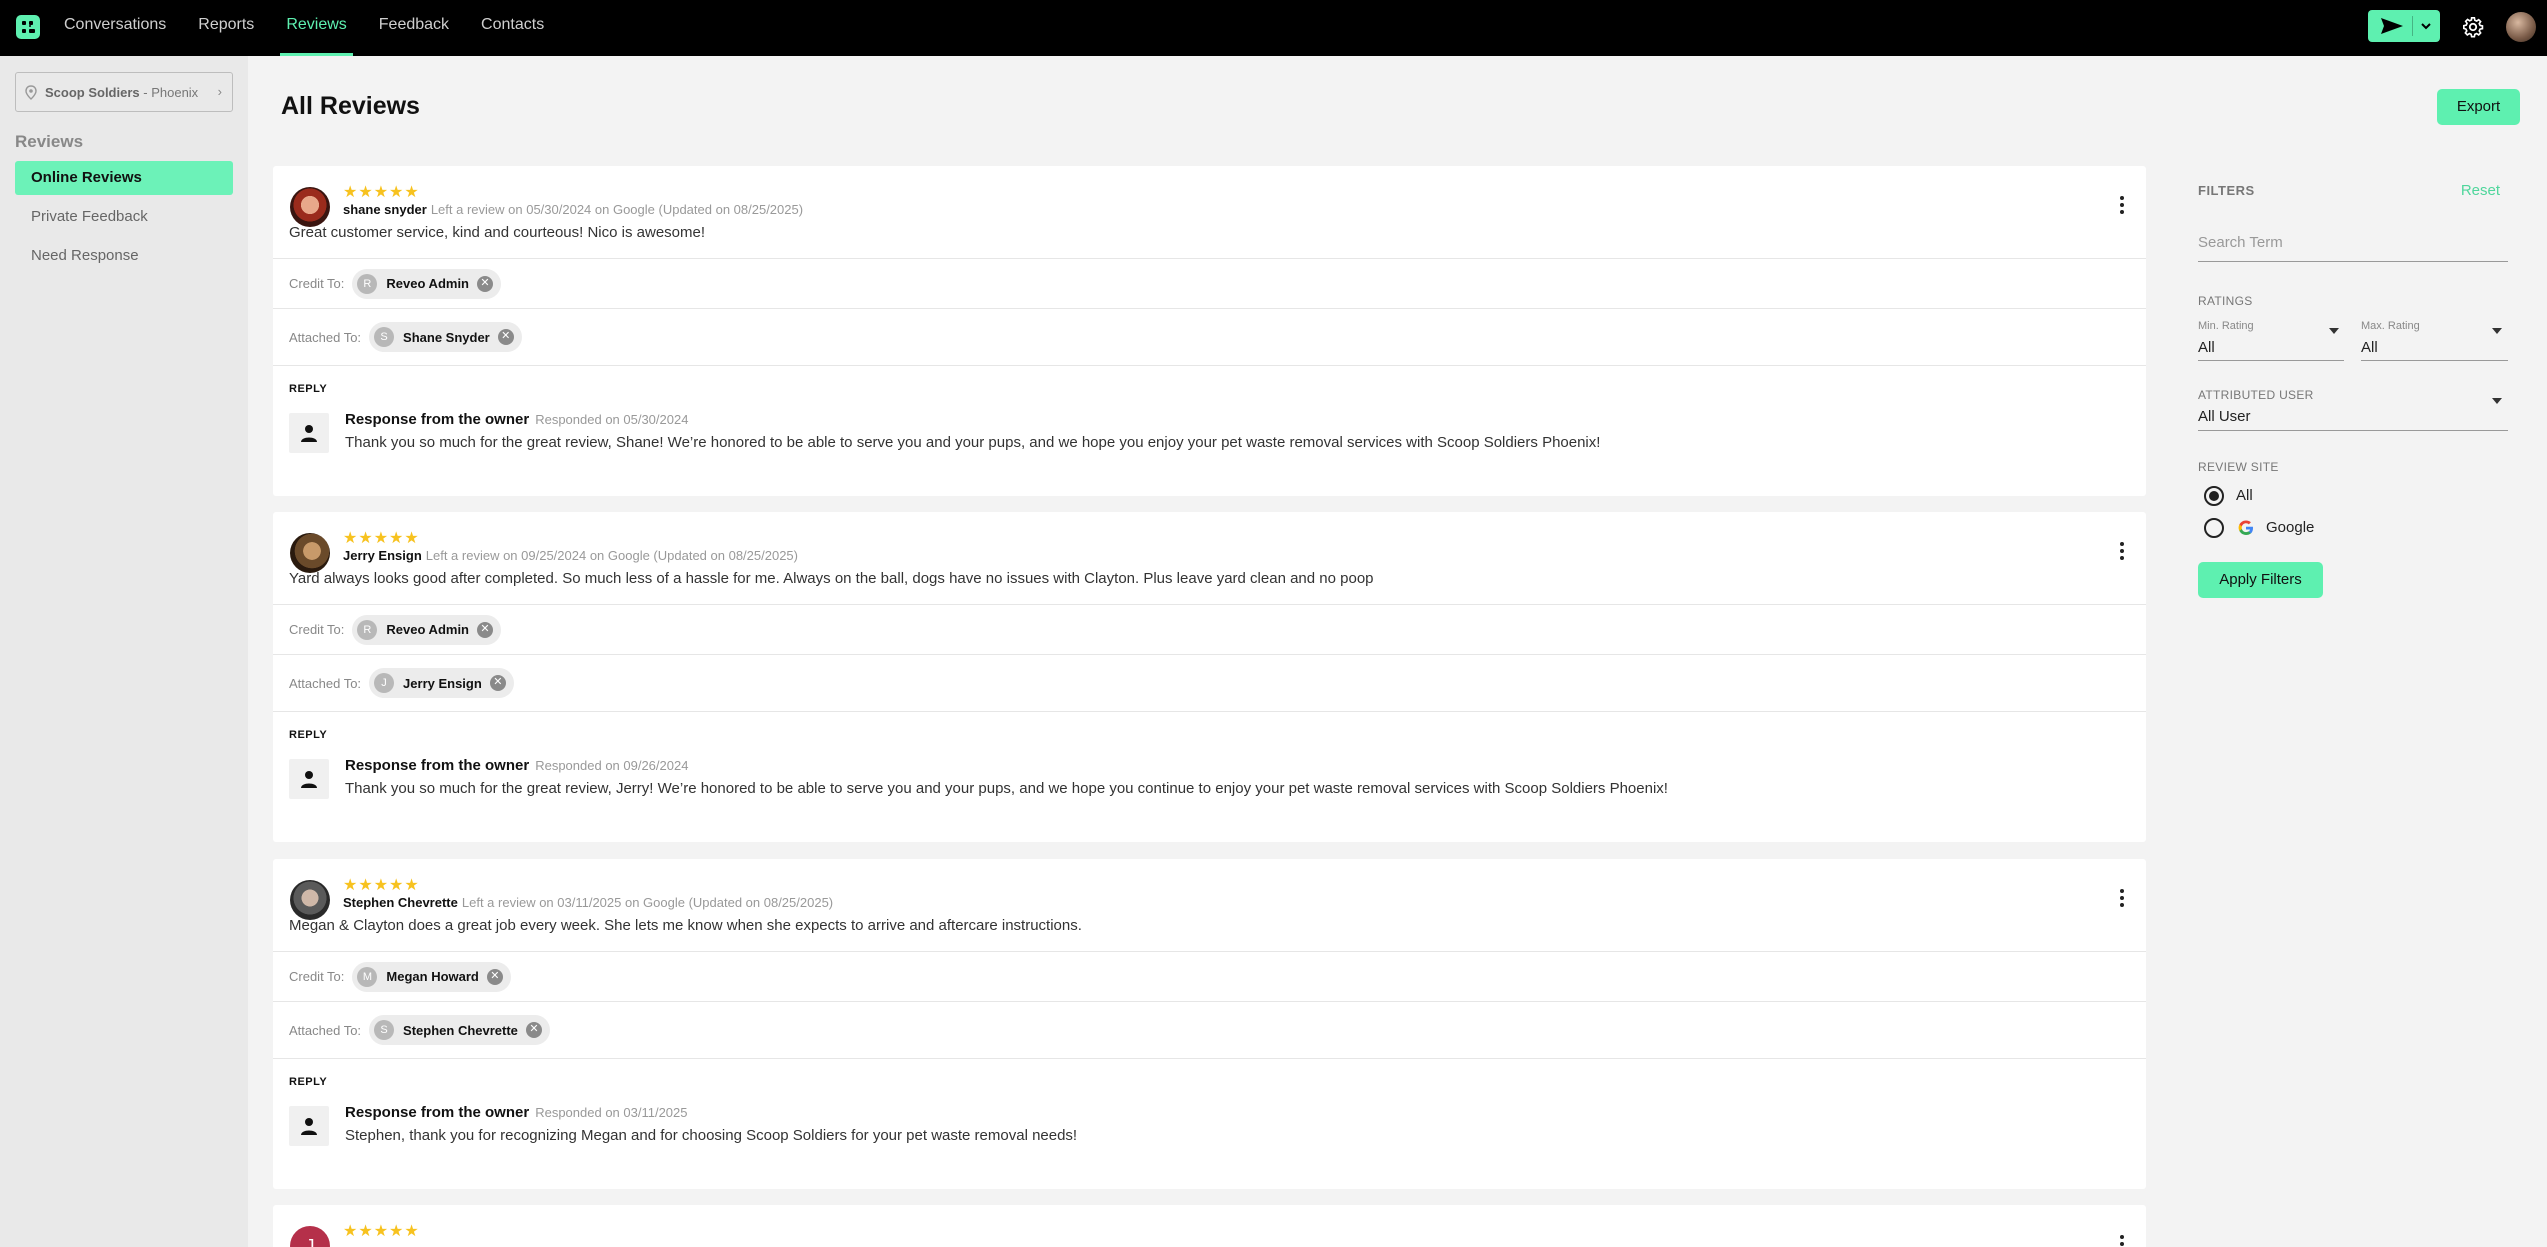  Describe the element at coordinates (2392, 26) in the screenshot. I see `send-icon` at that location.